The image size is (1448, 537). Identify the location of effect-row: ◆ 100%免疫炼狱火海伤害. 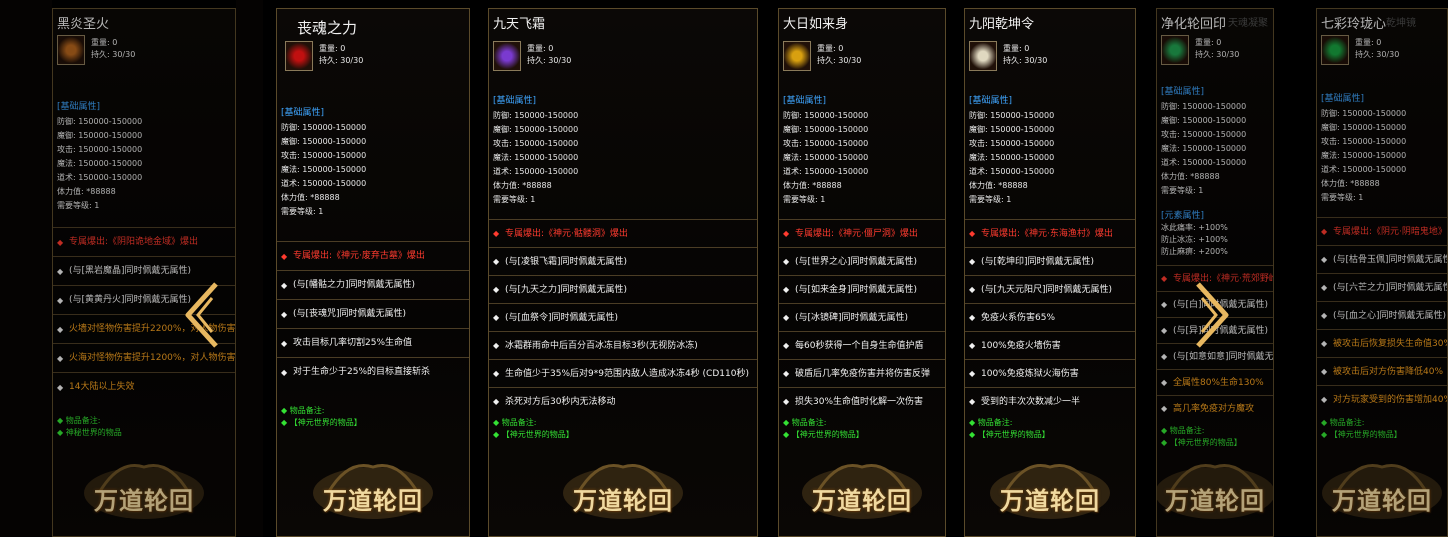
(1050, 373).